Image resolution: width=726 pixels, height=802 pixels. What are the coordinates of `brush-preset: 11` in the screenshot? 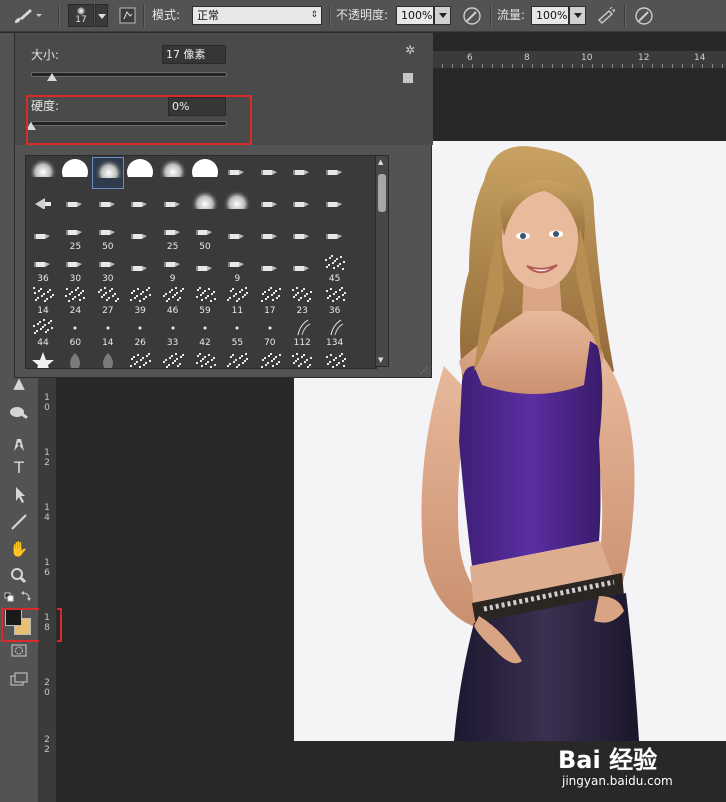 It's located at (237, 301).